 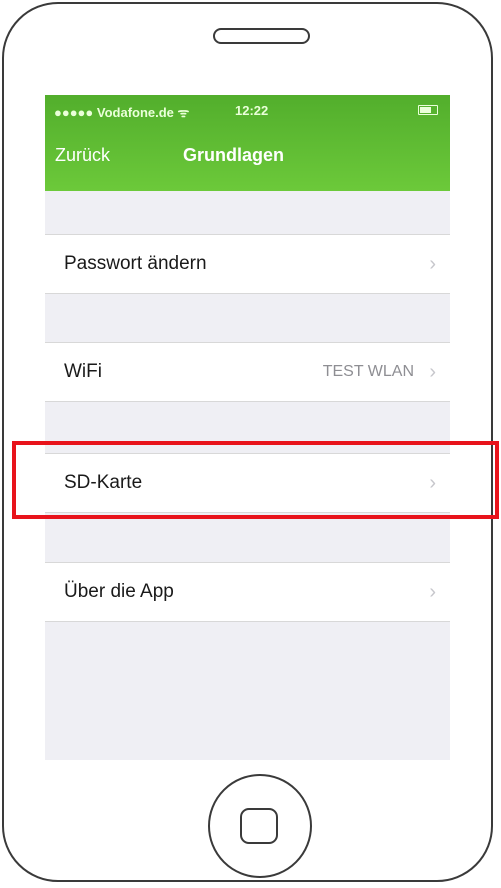 I want to click on status-time: 12:22, so click(x=252, y=110).